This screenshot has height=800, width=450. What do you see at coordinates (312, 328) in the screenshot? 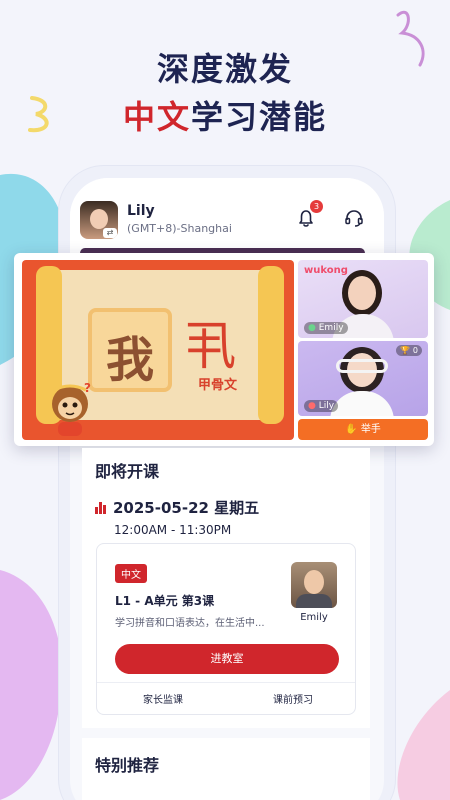
I see `mic-icon: ●` at bounding box center [312, 328].